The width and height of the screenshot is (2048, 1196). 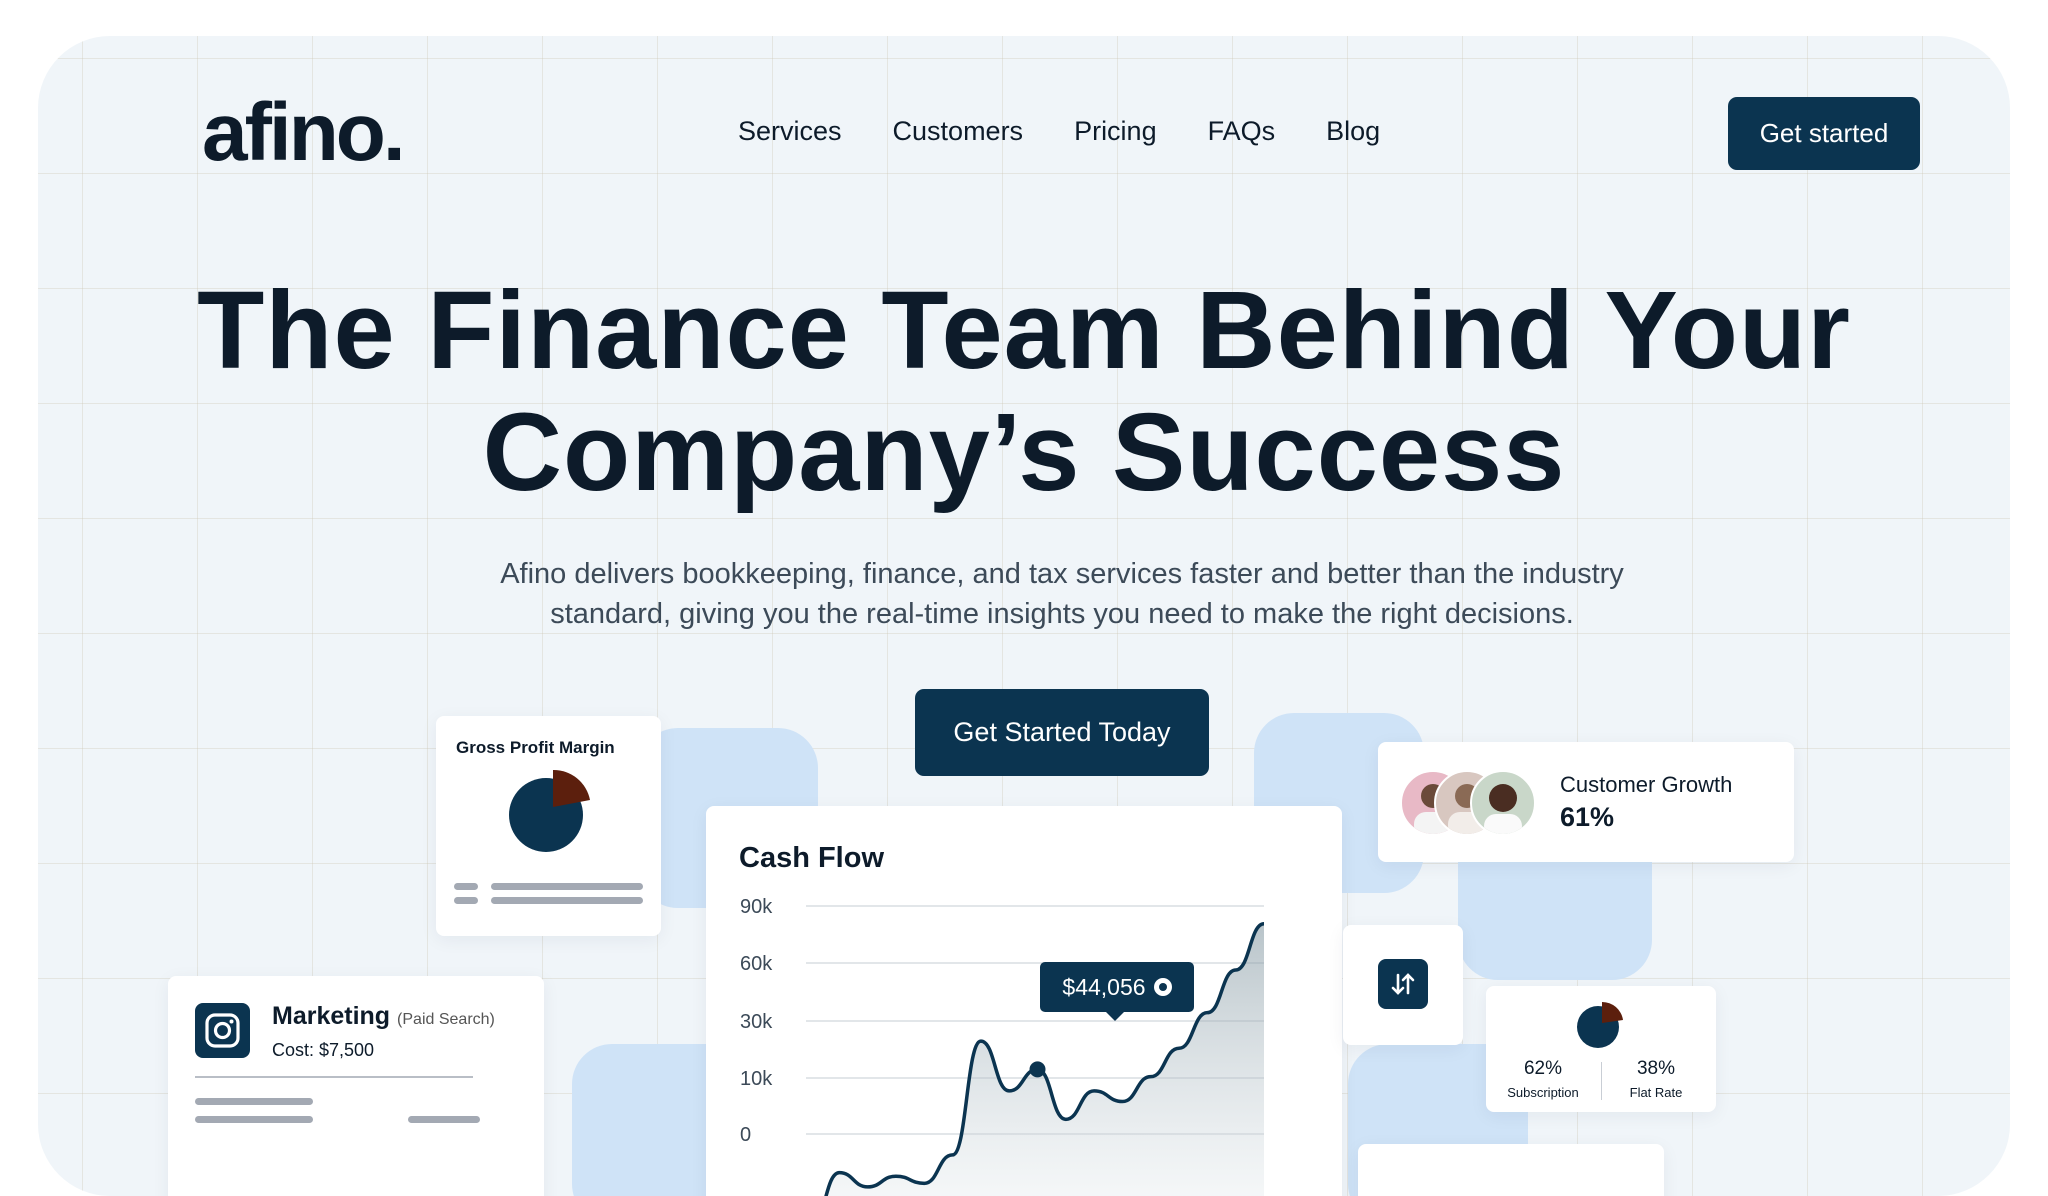 I want to click on flat-rate-value: 38%, so click(x=1656, y=1068).